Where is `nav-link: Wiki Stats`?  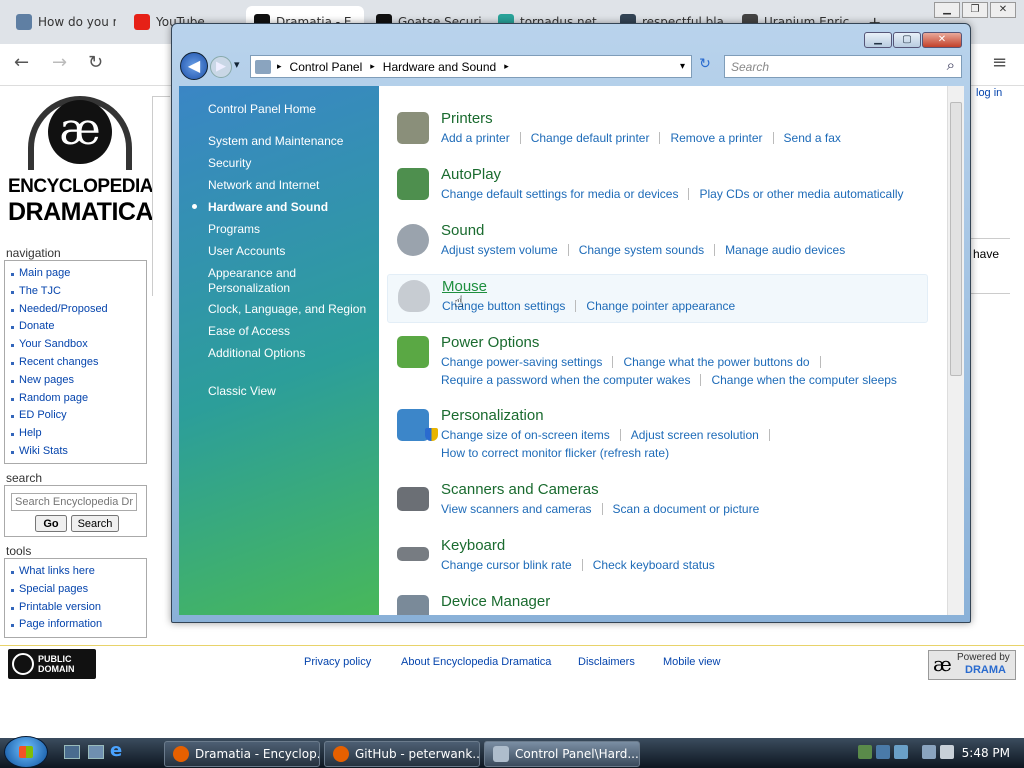
nav-link: Wiki Stats is located at coordinates (78, 452).